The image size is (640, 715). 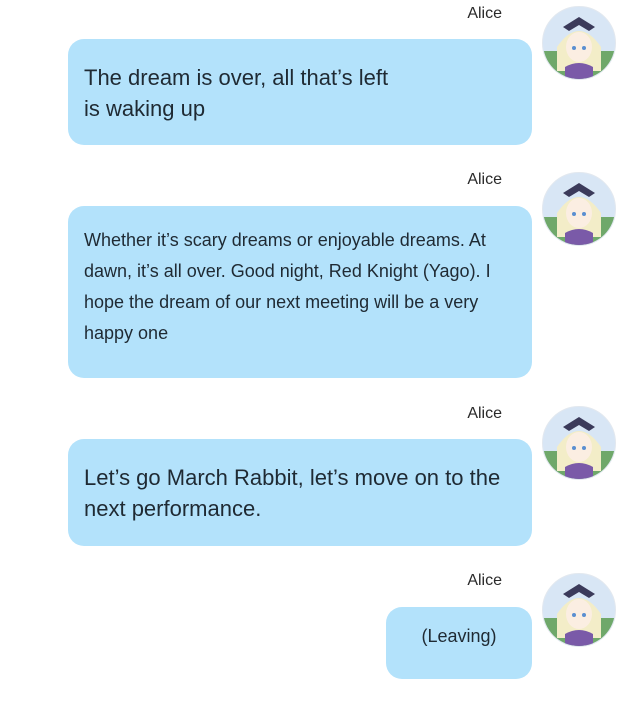 I want to click on message-bubble: (Leaving), so click(x=459, y=643).